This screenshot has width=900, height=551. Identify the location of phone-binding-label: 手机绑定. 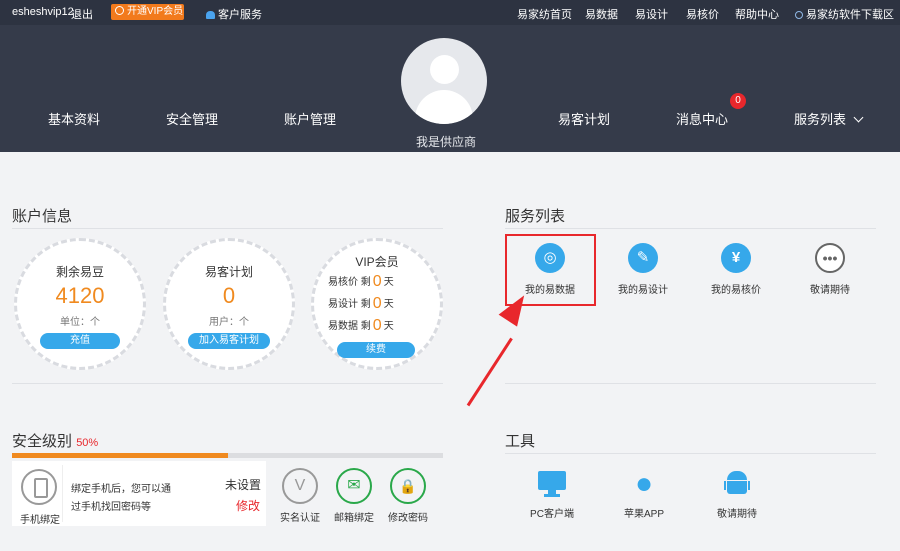
(40, 520).